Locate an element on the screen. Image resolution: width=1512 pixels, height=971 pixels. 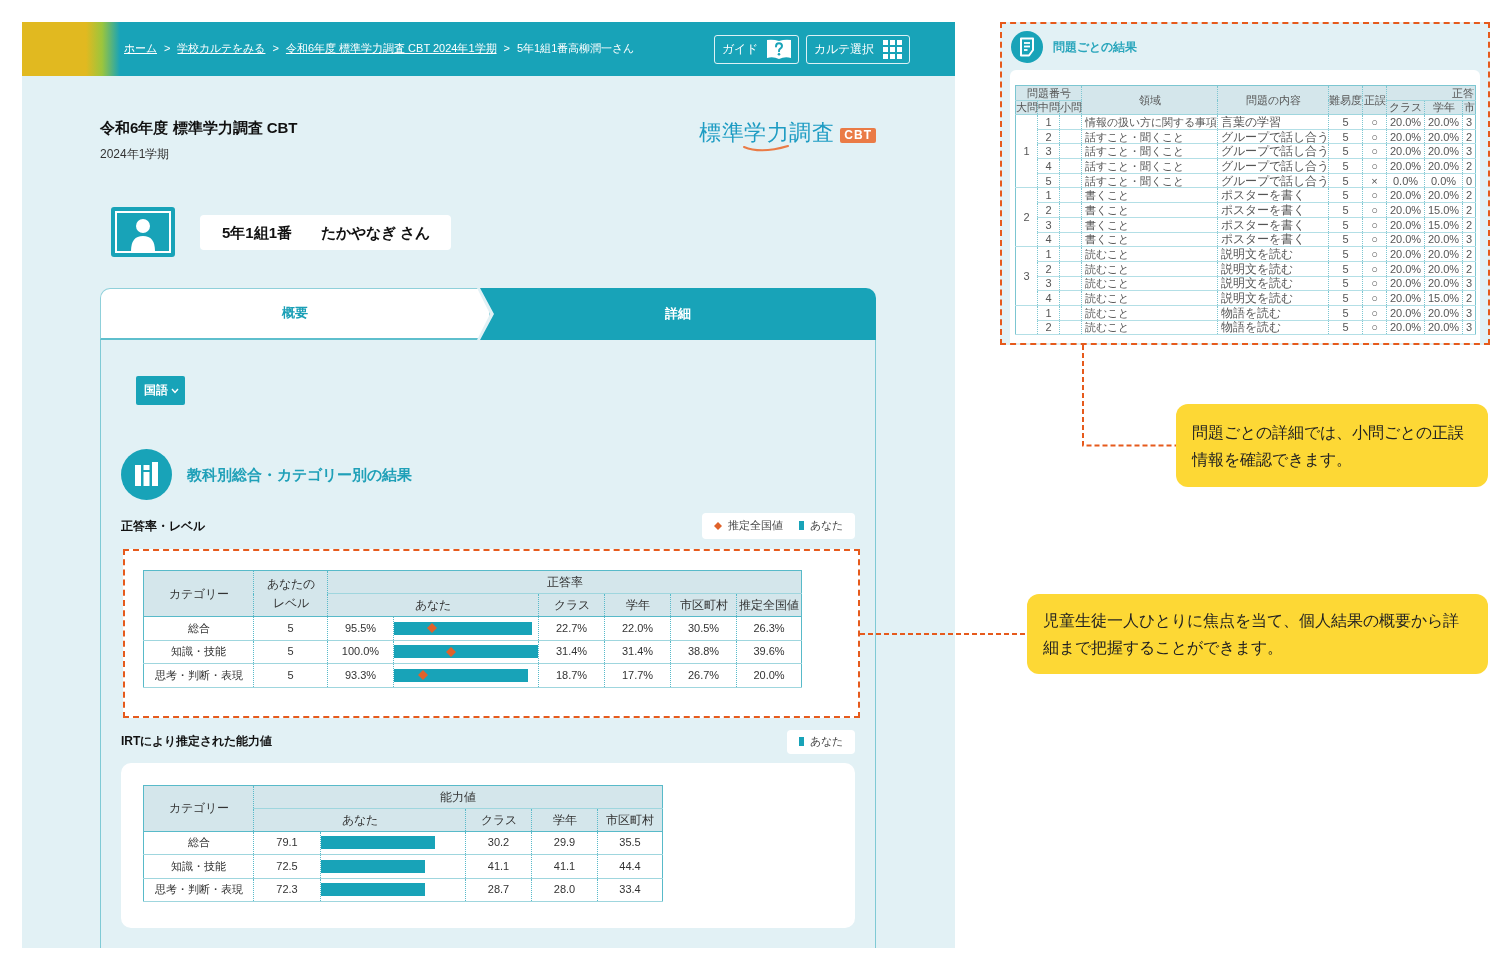
record-select-button: カルテ選択 is located at coordinates (858, 49).